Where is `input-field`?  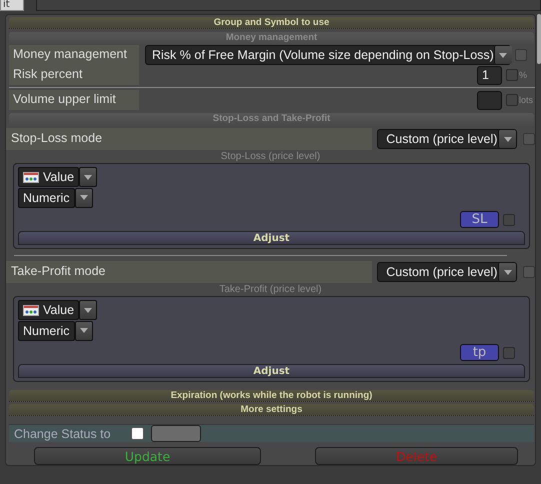
input-field is located at coordinates (489, 100).